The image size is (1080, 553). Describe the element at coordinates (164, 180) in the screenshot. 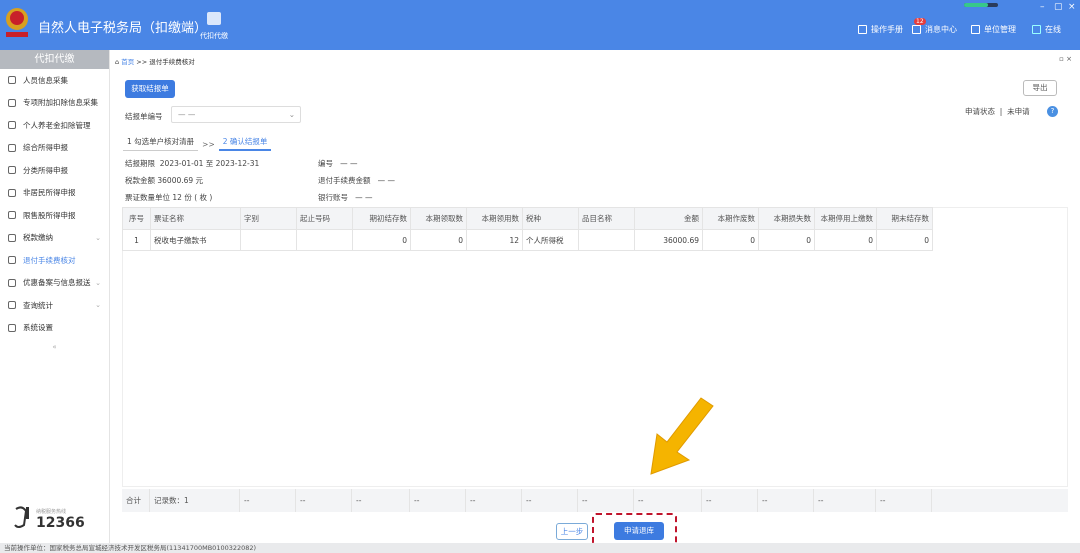

I see `tax-amount: 税款金额 36000.69 元` at that location.